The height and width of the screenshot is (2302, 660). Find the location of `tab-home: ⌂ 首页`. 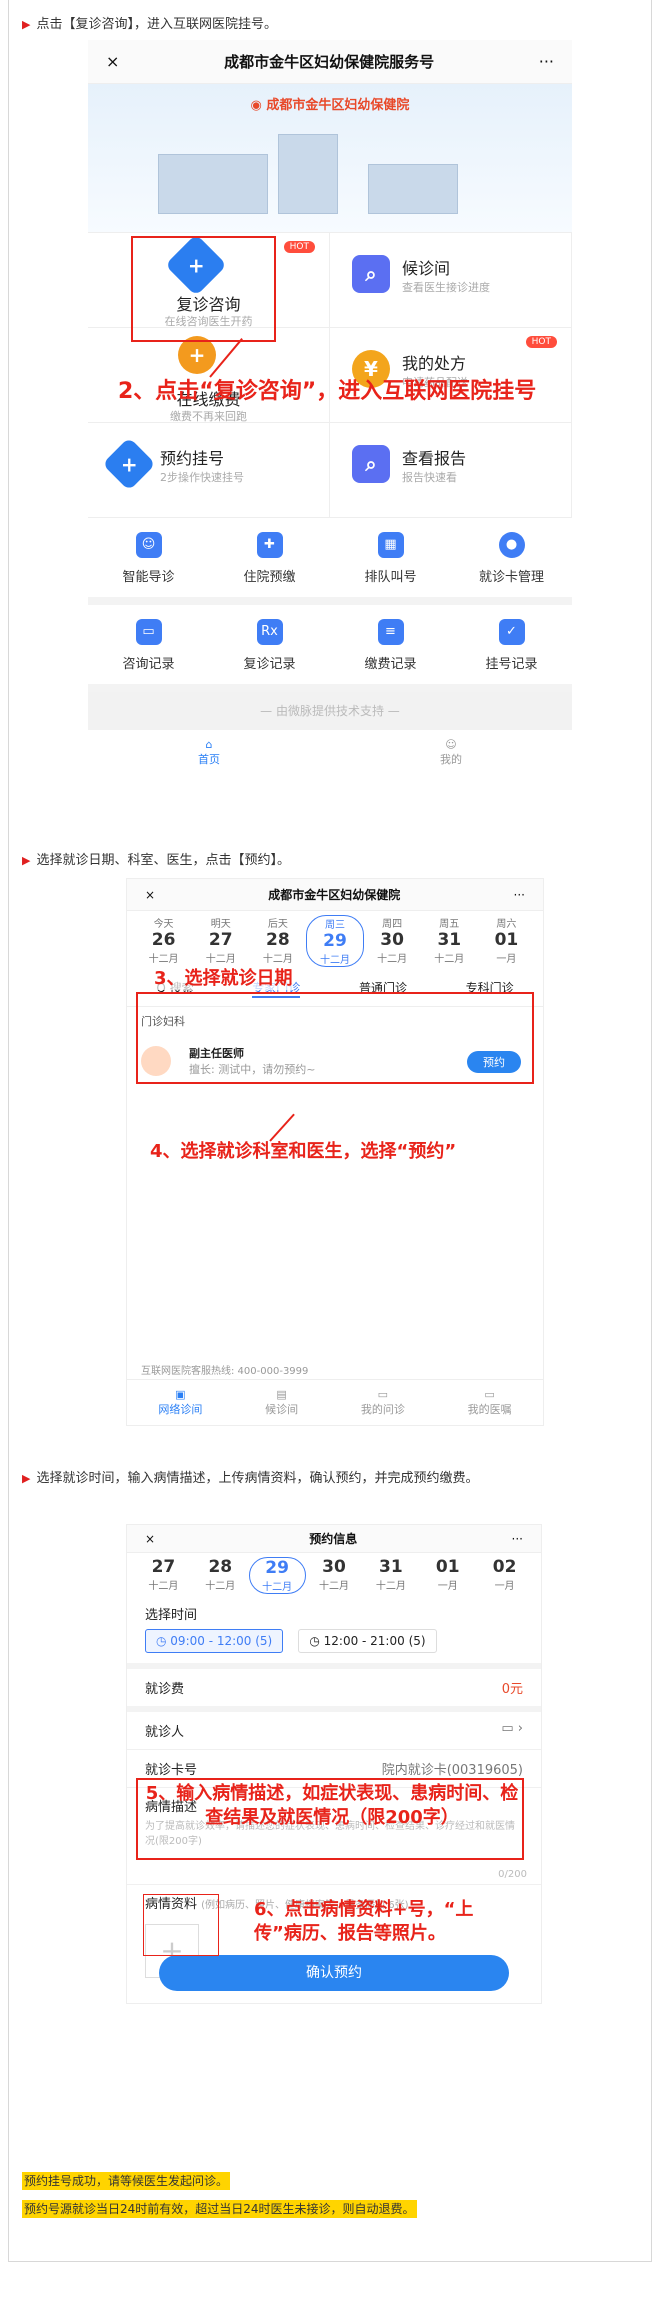

tab-home: ⌂ 首页 is located at coordinates (209, 752).